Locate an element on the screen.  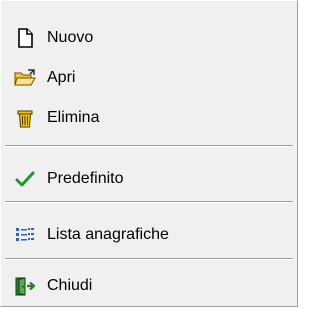
menu-item-label: Lista anagrafiche is located at coordinates (108, 234).